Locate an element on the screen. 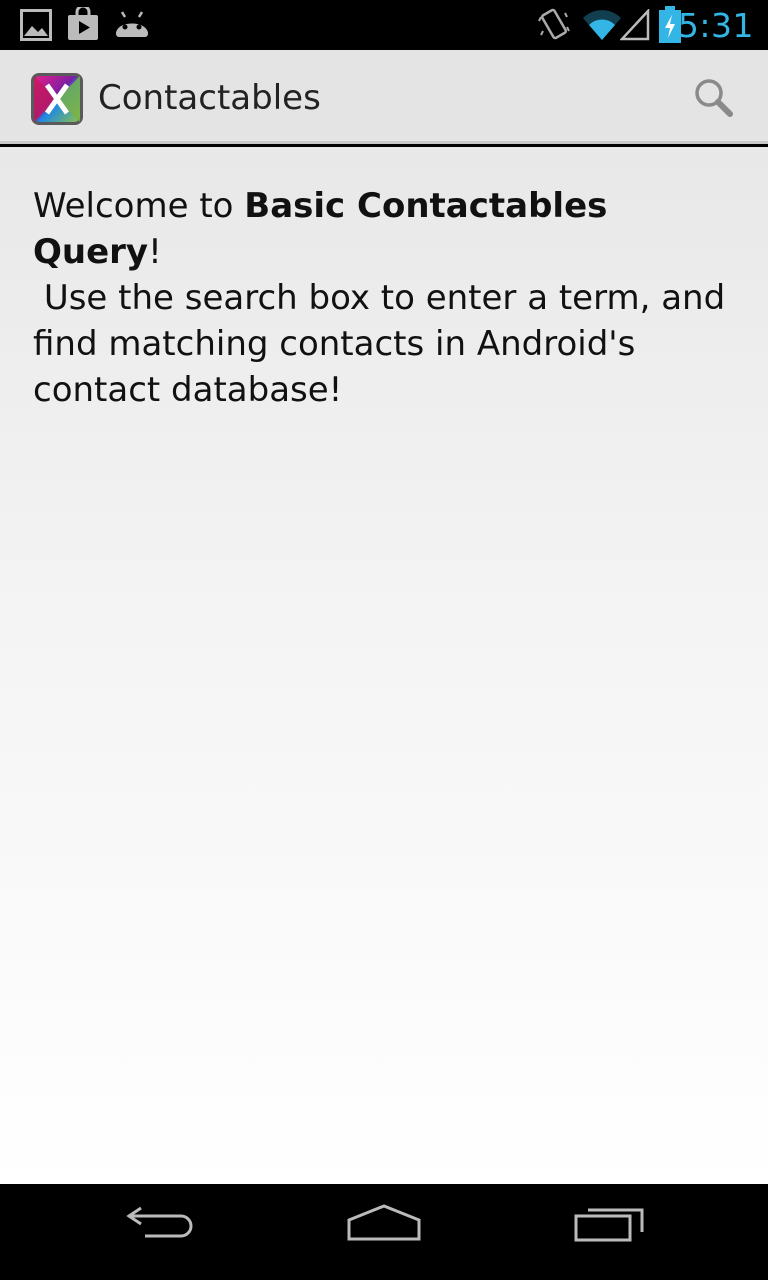 The image size is (768, 1280). welcome-message: Welcome to Basic Contactables Query! is located at coordinates (389, 229).